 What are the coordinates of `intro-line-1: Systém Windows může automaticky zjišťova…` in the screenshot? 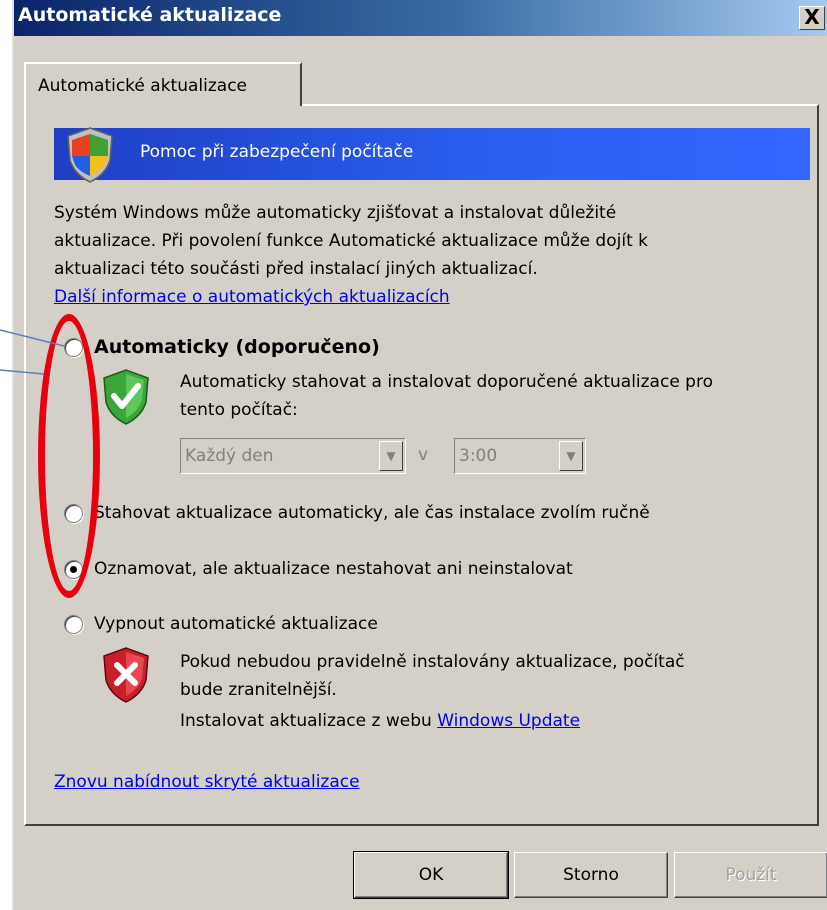 It's located at (335, 213).